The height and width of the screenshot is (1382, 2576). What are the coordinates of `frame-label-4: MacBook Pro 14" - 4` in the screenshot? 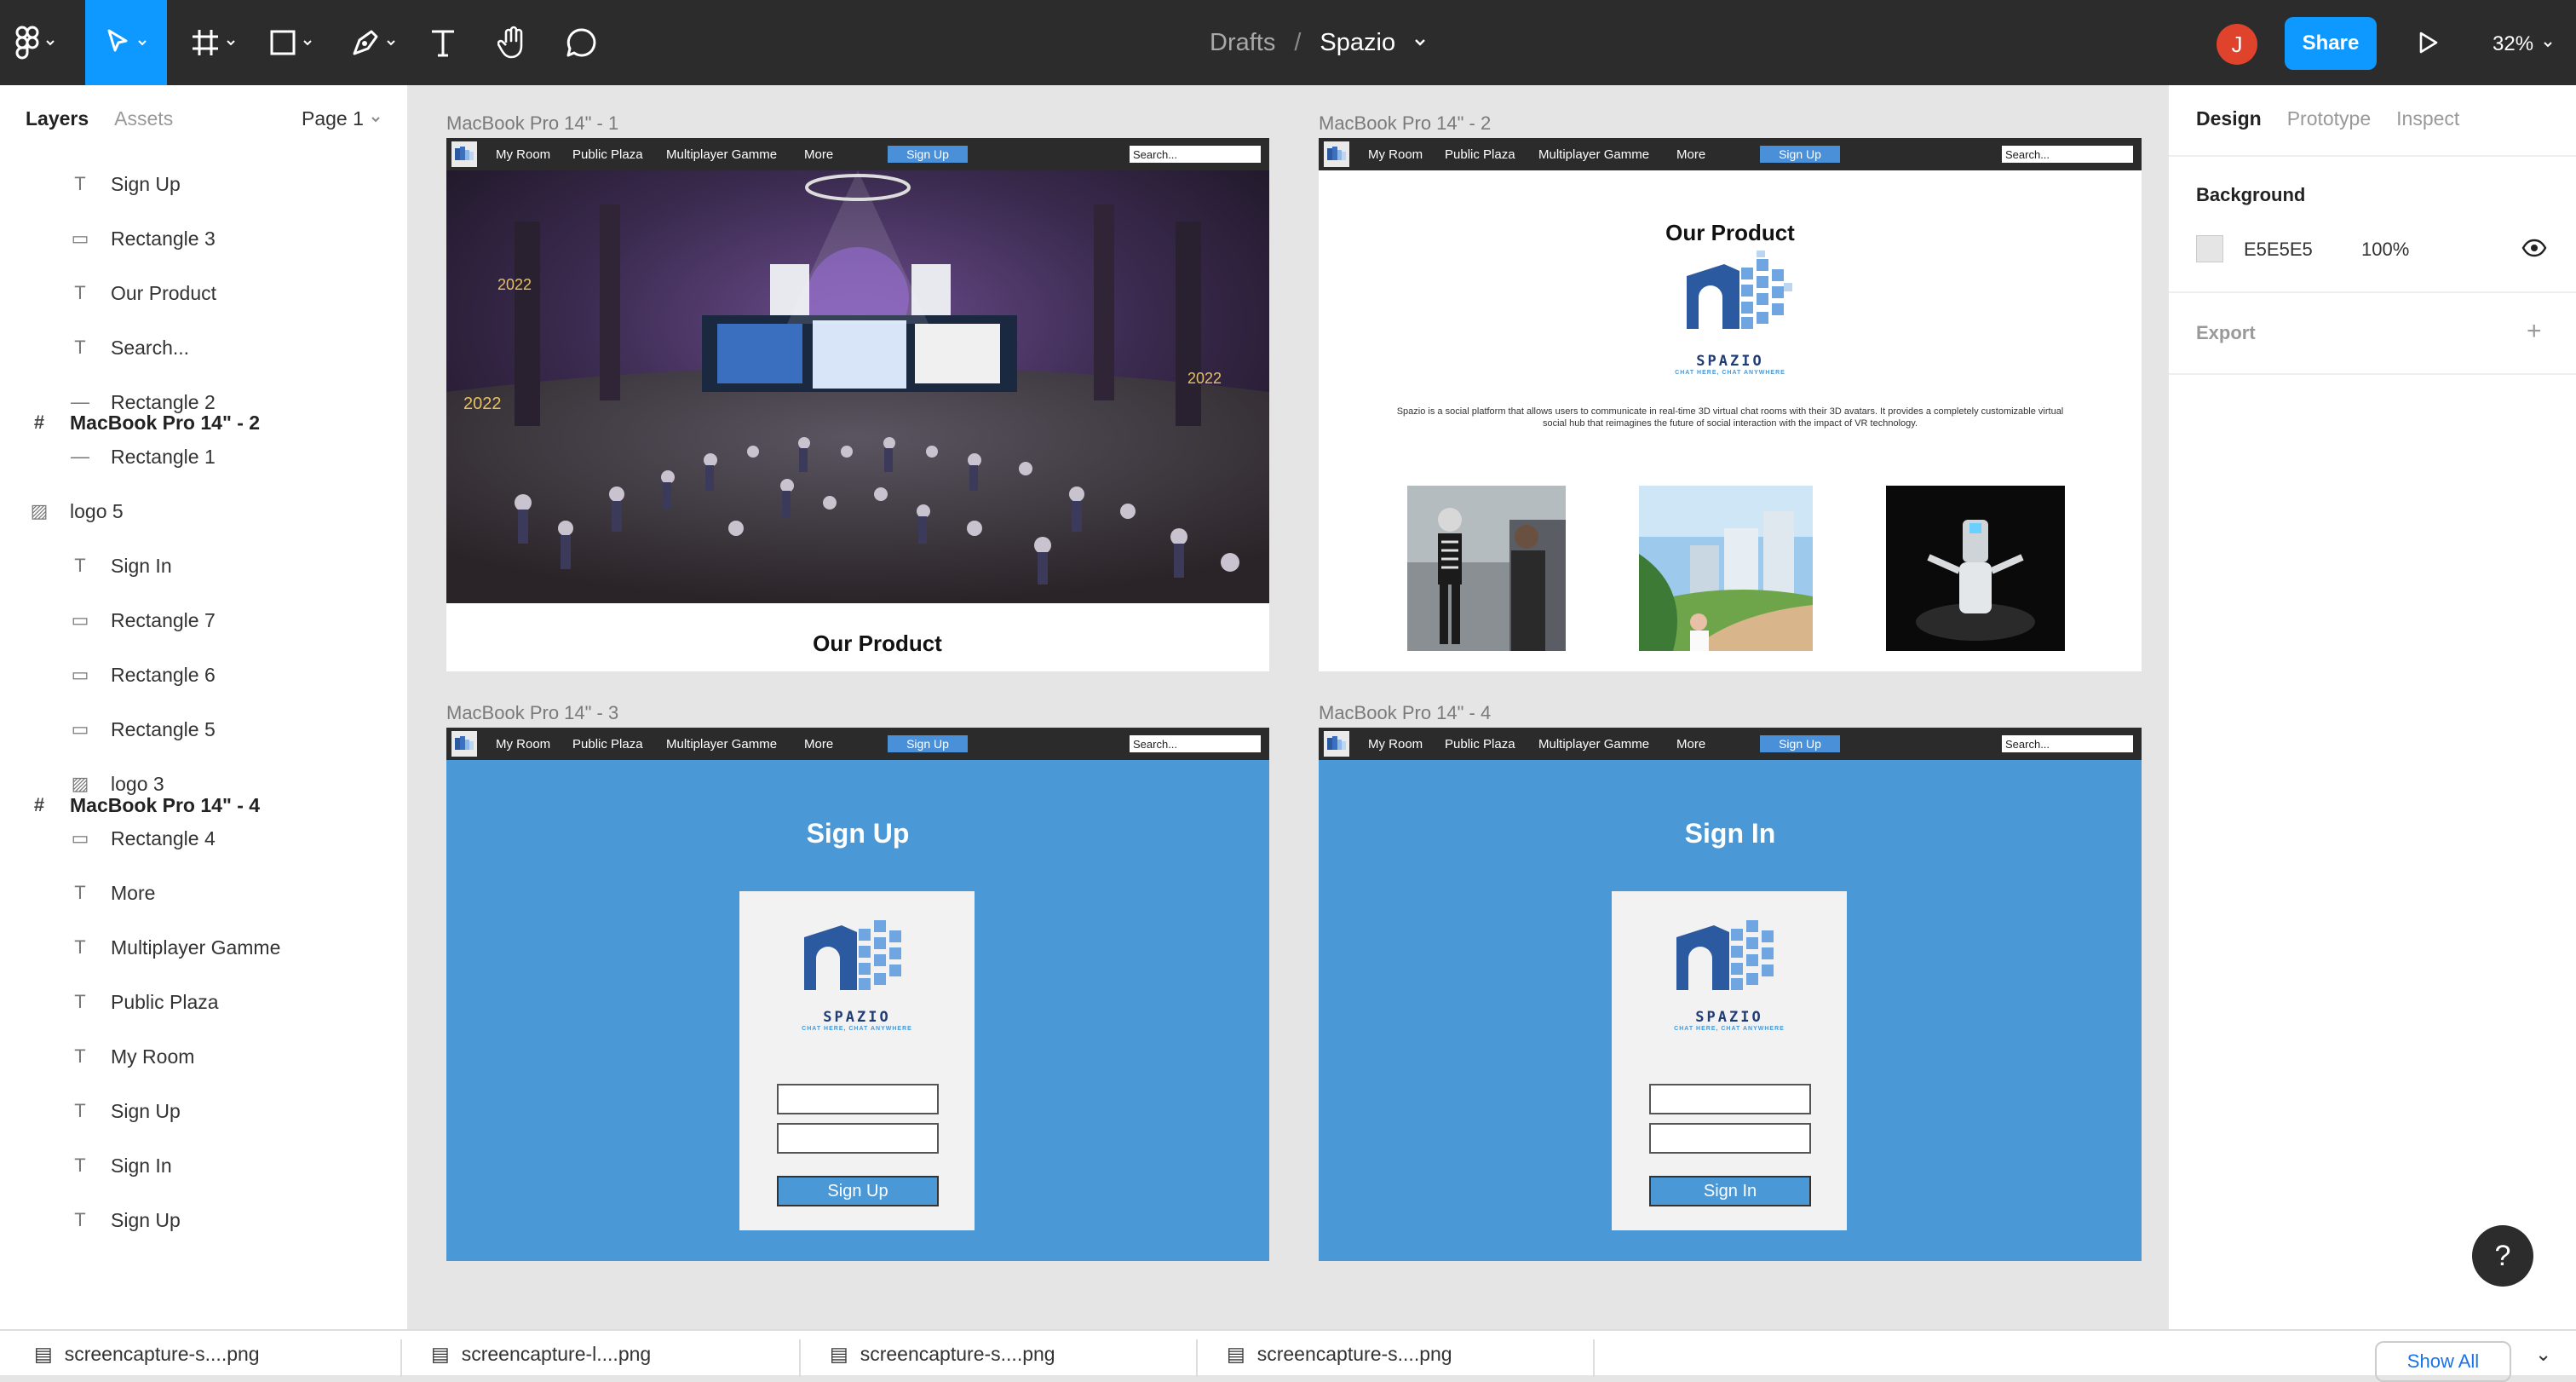 It's located at (1405, 713).